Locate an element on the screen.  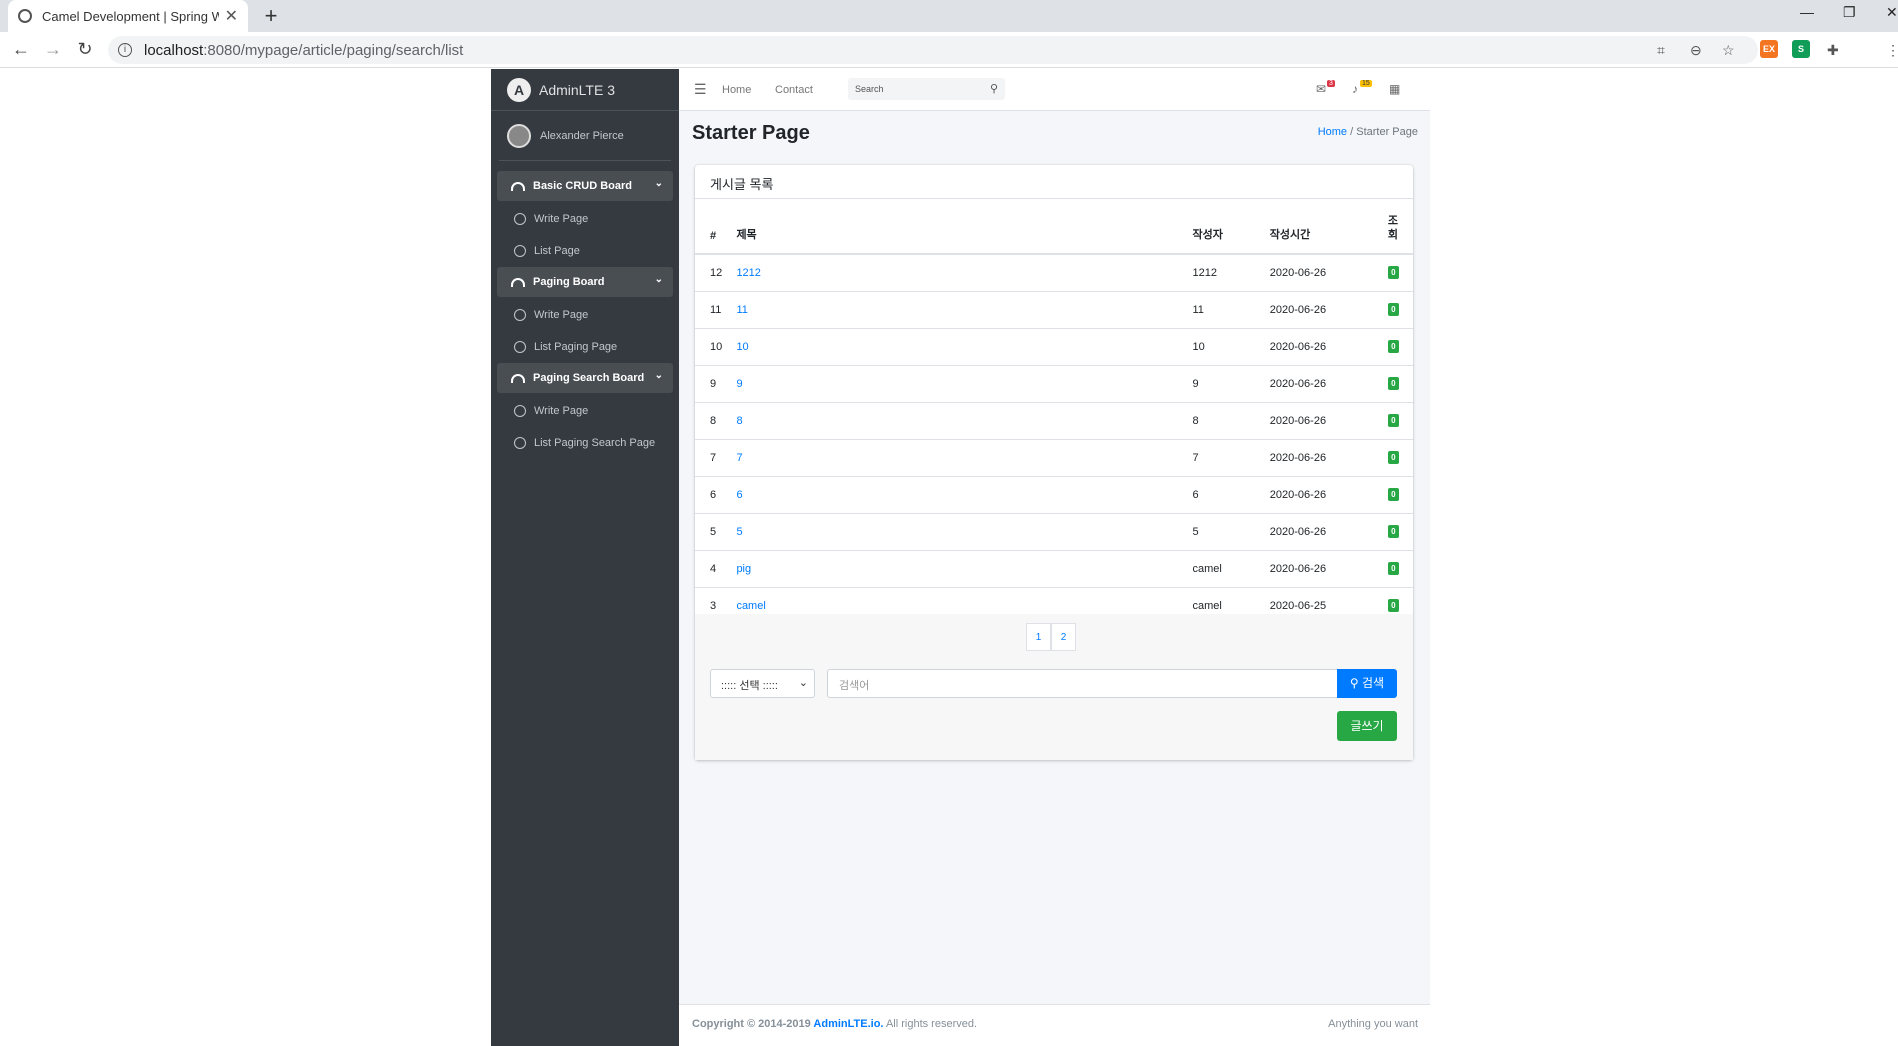
sidebar-group-basic-crud: Basic CRUD Board ⌄ is located at coordinates (585, 186).